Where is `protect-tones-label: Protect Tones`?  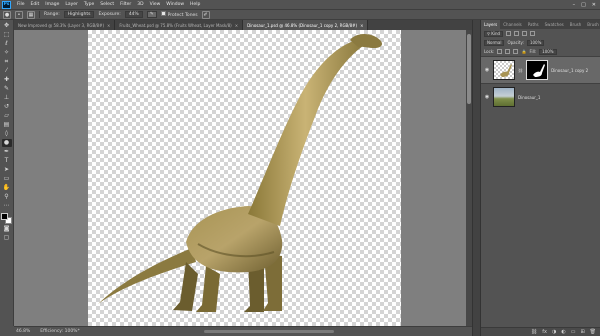 protect-tones-label: Protect Tones is located at coordinates (182, 15).